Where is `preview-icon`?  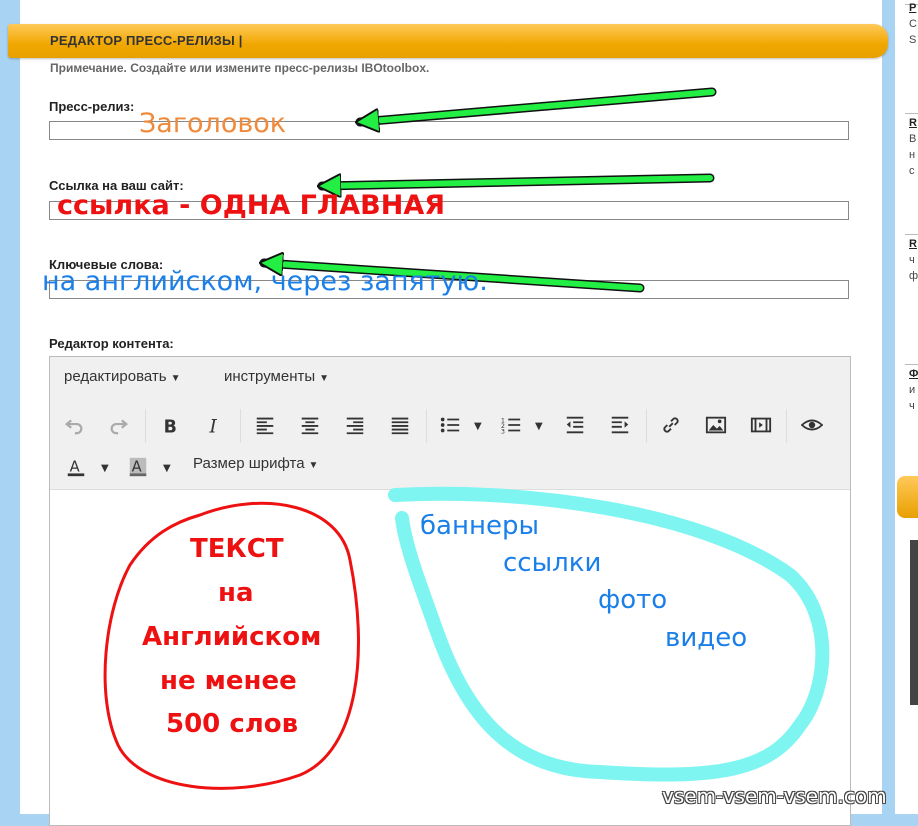
preview-icon is located at coordinates (812, 425).